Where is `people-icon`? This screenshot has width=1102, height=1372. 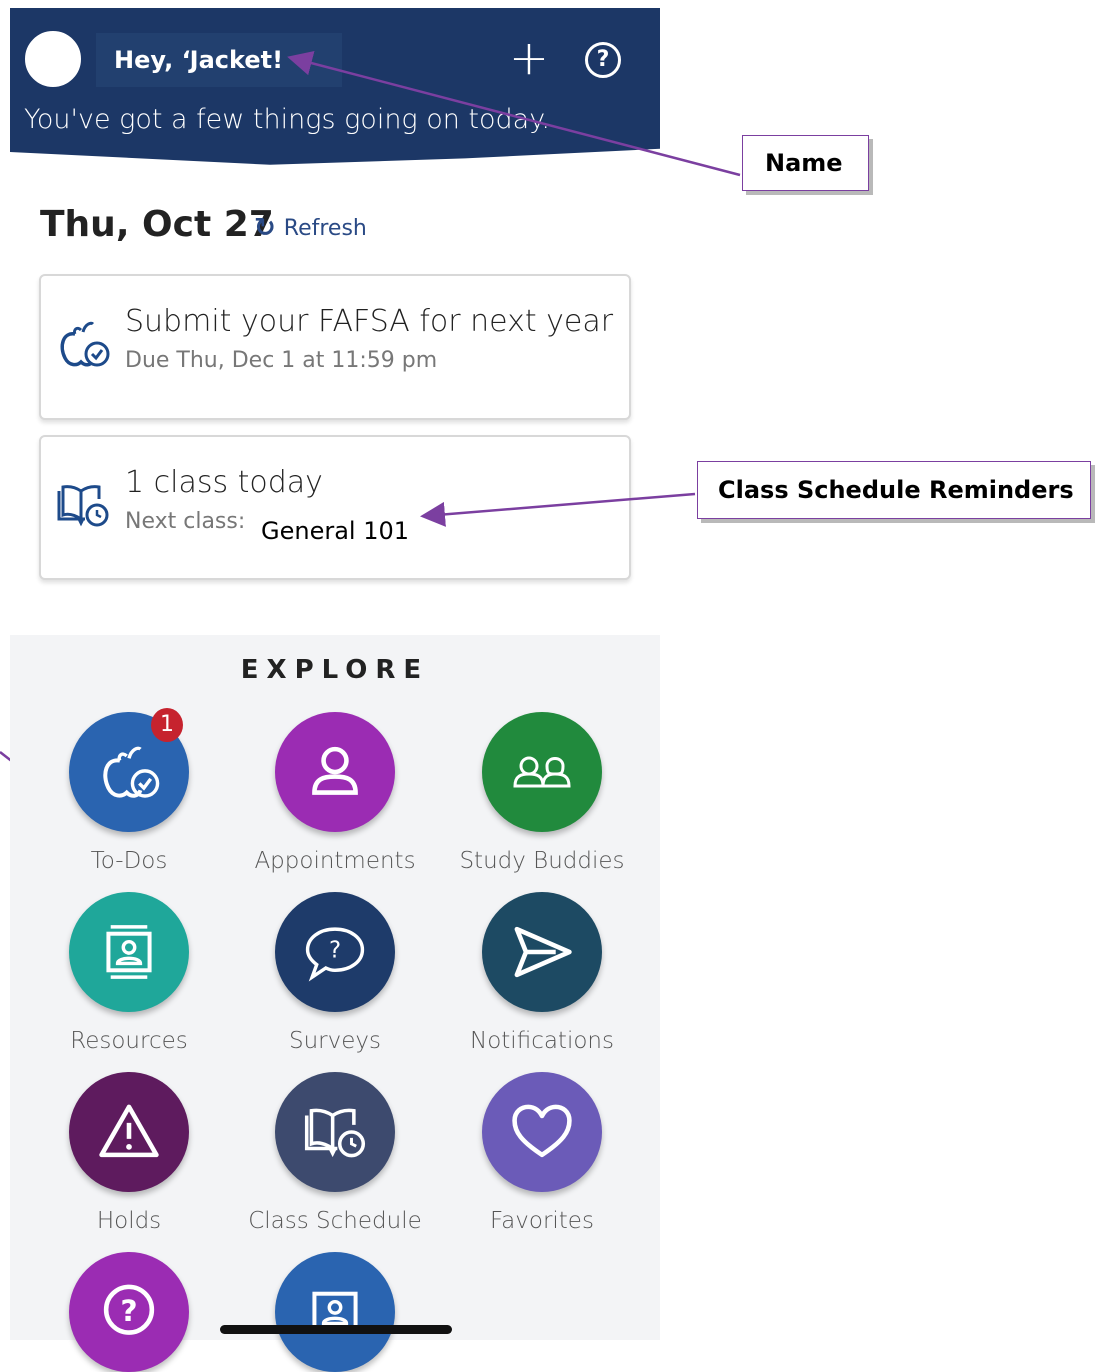
people-icon is located at coordinates (542, 772).